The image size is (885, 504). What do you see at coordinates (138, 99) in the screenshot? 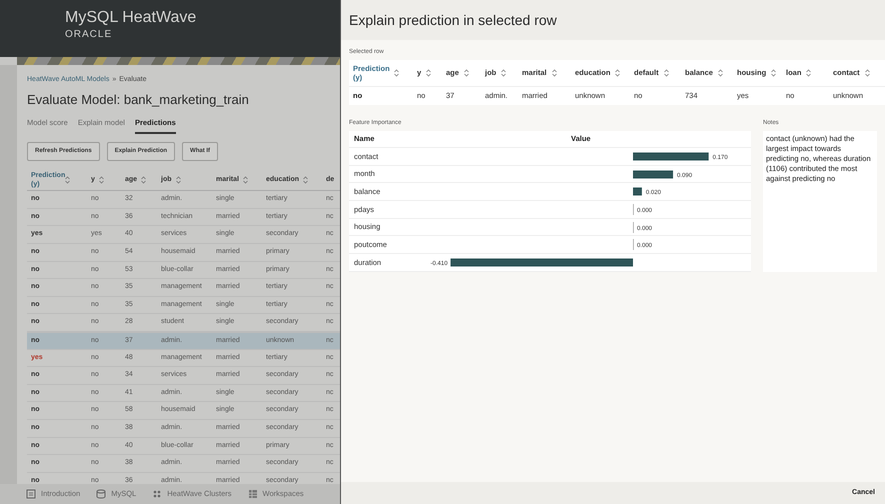
I see `page-title: Evaluate Model: bank_marketing_train` at bounding box center [138, 99].